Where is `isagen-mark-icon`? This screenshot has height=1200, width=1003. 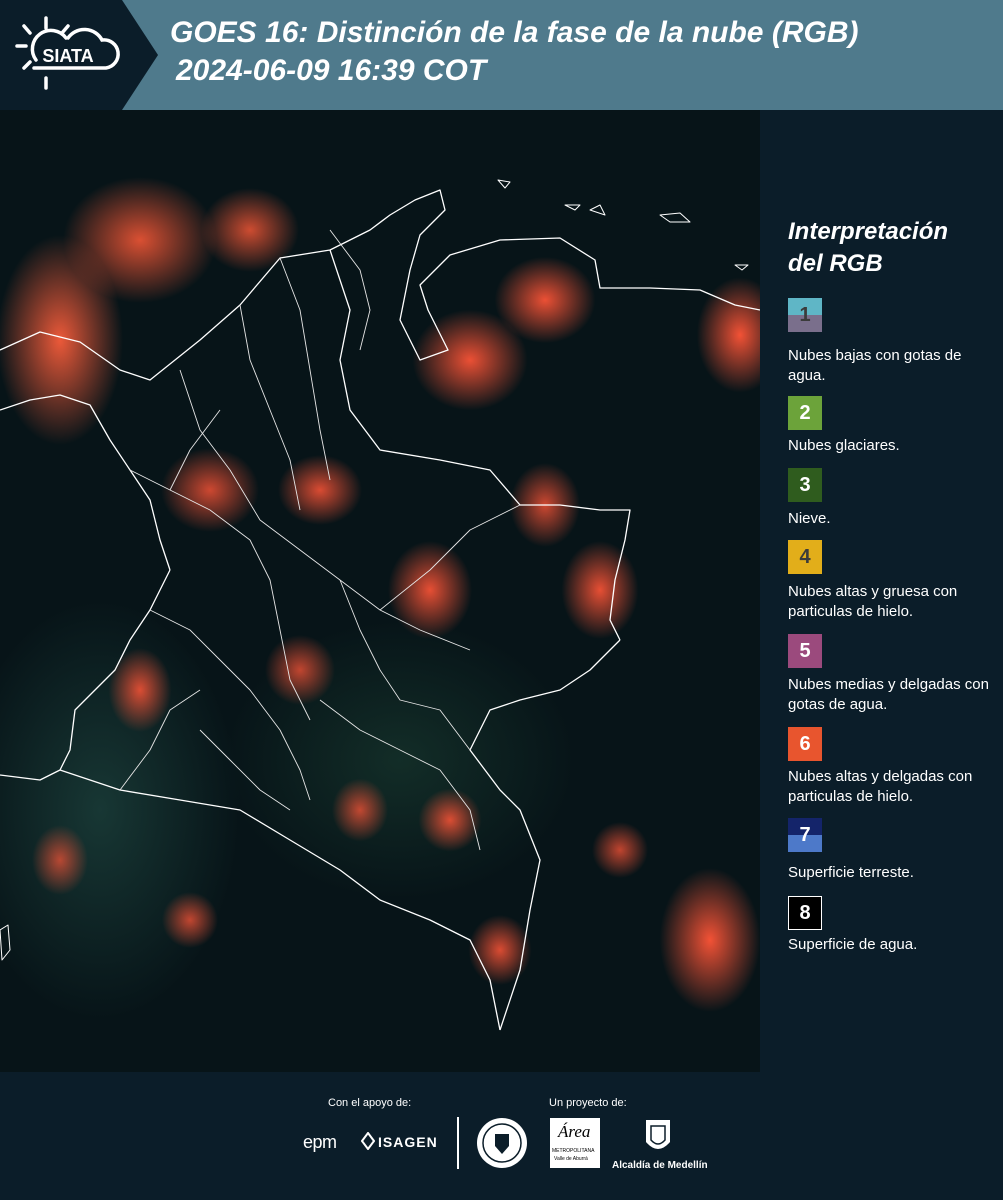 isagen-mark-icon is located at coordinates (368, 1141).